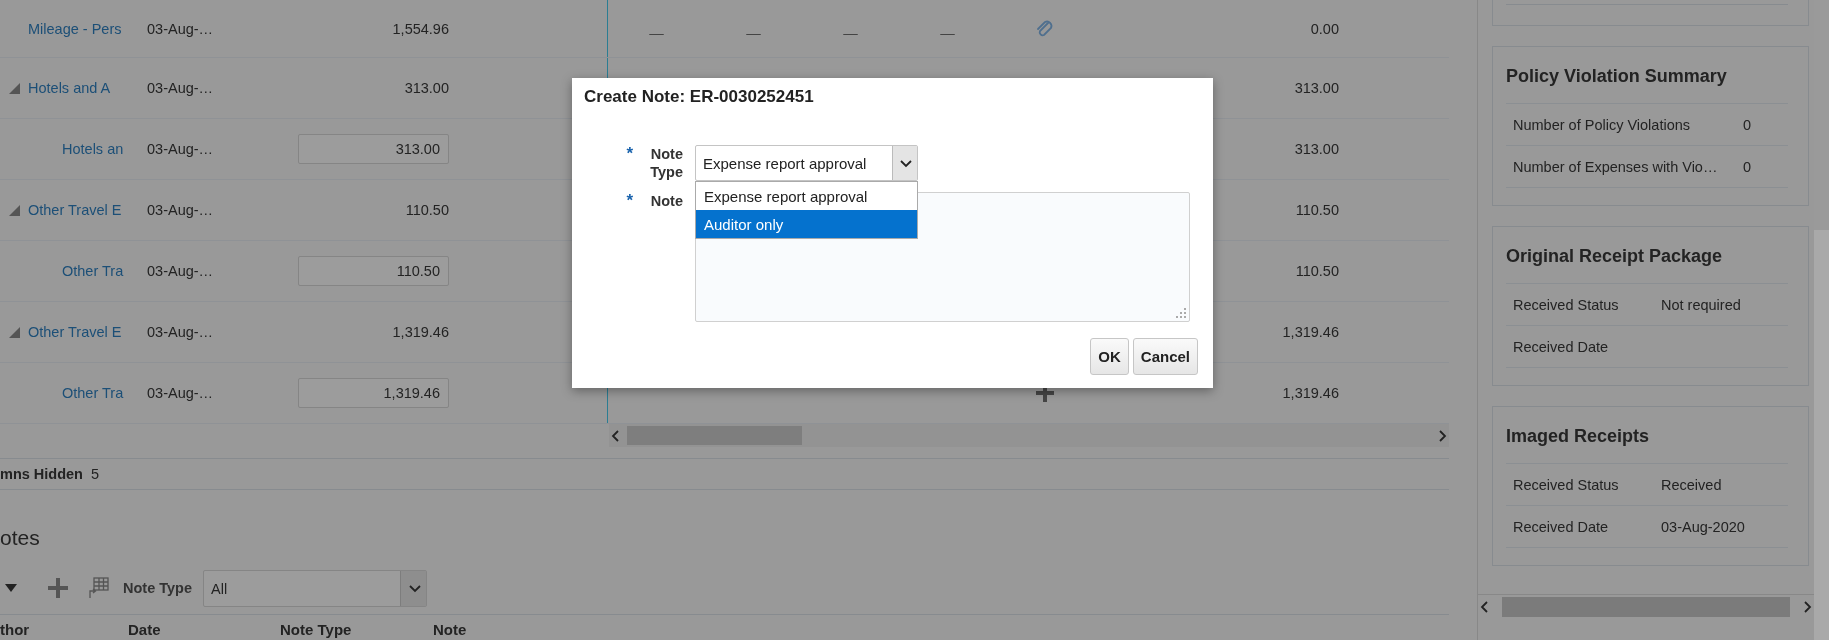  I want to click on field-value: Not required, so click(1701, 304).